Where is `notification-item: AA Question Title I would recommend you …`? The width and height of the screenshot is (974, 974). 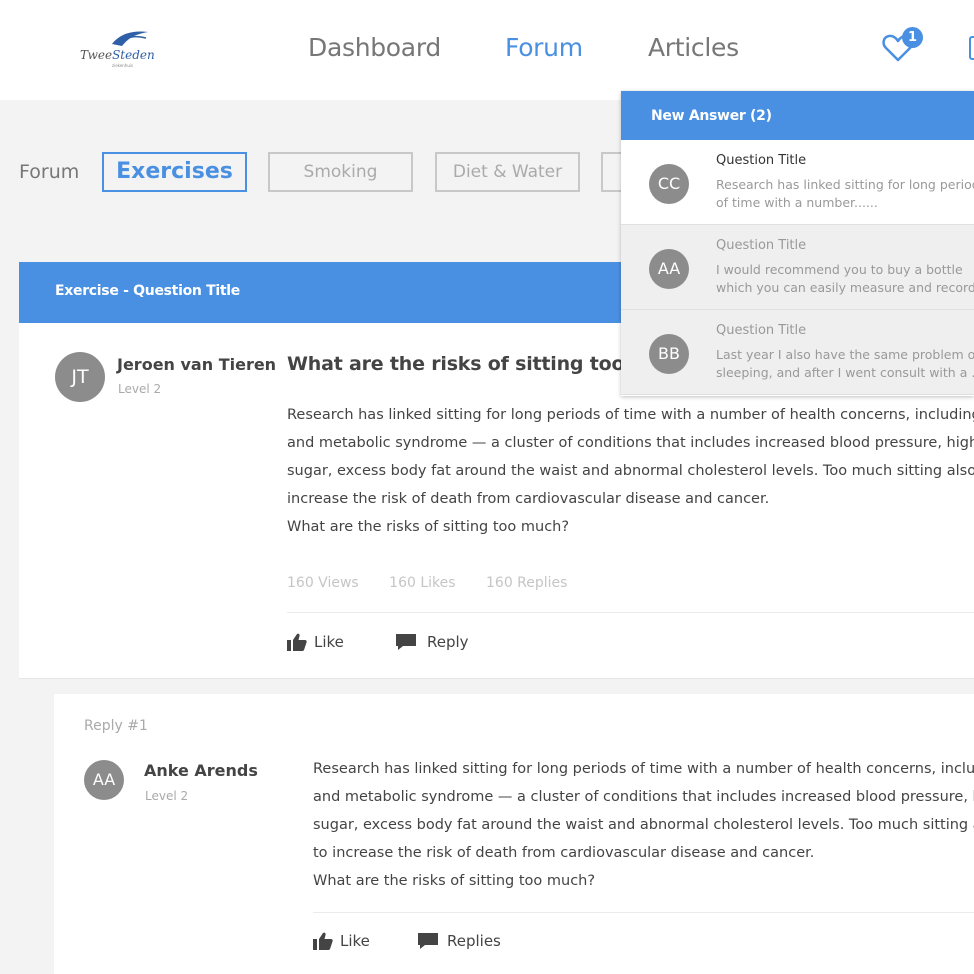 notification-item: AA Question Title I would recommend you … is located at coordinates (797, 267).